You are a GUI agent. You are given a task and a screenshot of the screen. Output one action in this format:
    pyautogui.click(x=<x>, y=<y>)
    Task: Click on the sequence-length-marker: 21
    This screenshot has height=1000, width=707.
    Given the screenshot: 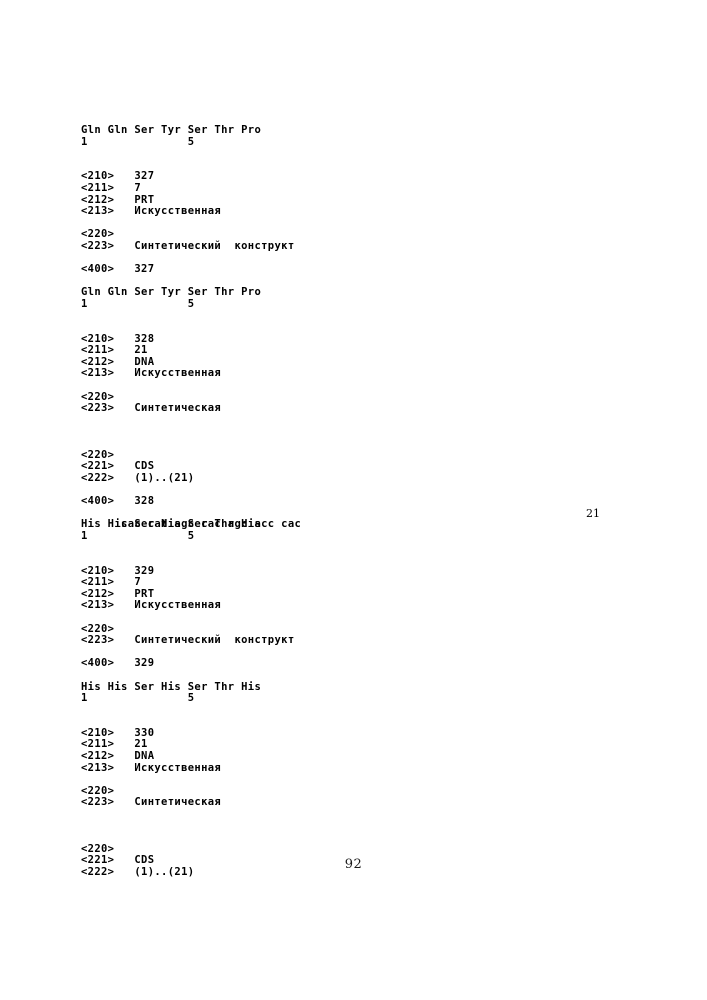 What is the action you would take?
    pyautogui.click(x=593, y=513)
    